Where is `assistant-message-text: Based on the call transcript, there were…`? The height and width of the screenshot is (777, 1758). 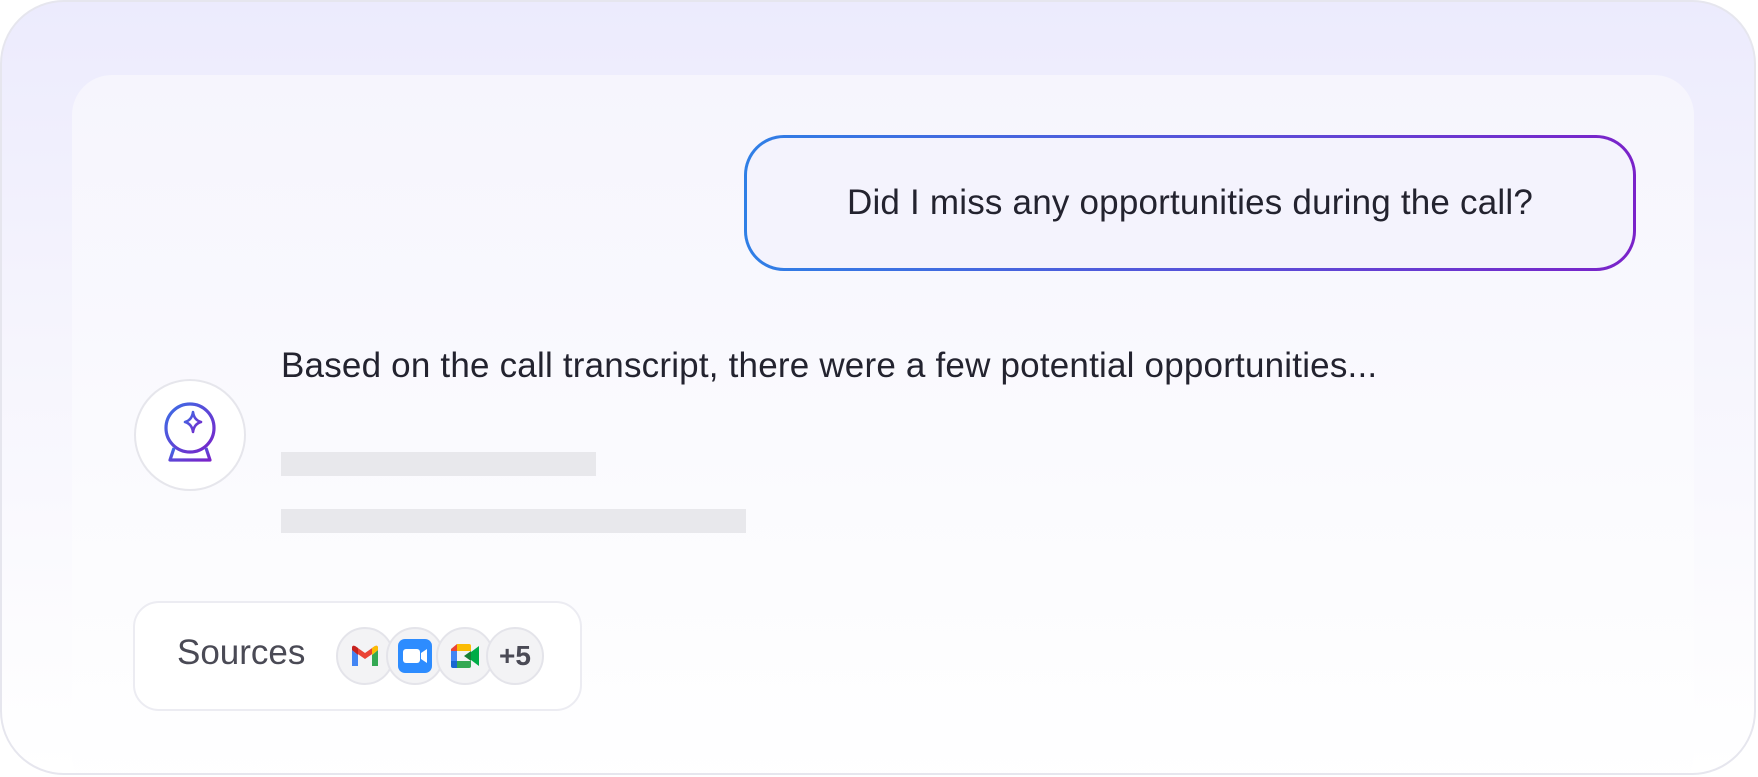 assistant-message-text: Based on the call transcript, there were… is located at coordinates (829, 365).